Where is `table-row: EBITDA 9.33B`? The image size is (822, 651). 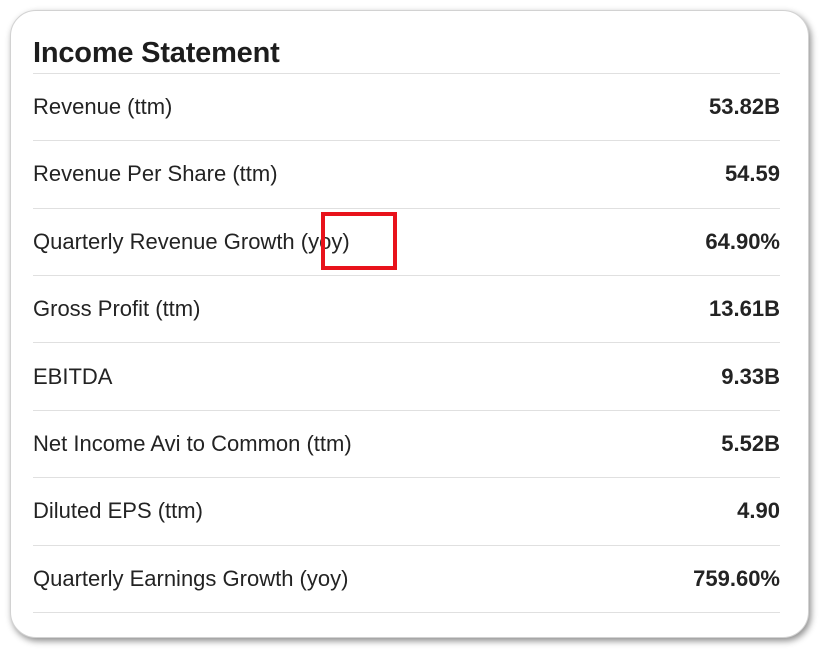 table-row: EBITDA 9.33B is located at coordinates (406, 377).